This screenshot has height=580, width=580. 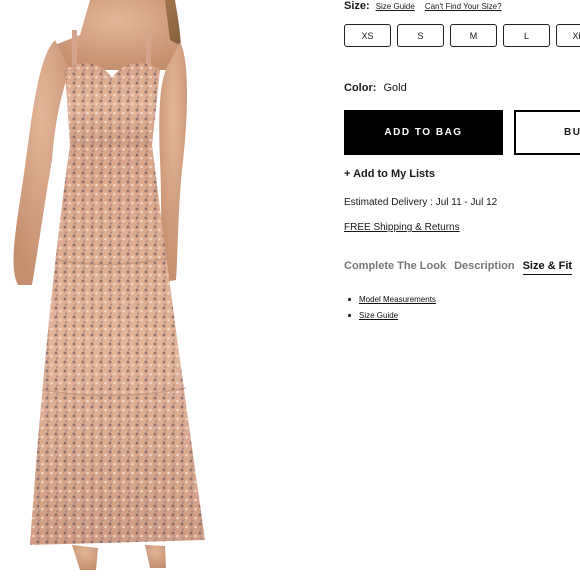 I want to click on color-label: Color:, so click(x=360, y=88).